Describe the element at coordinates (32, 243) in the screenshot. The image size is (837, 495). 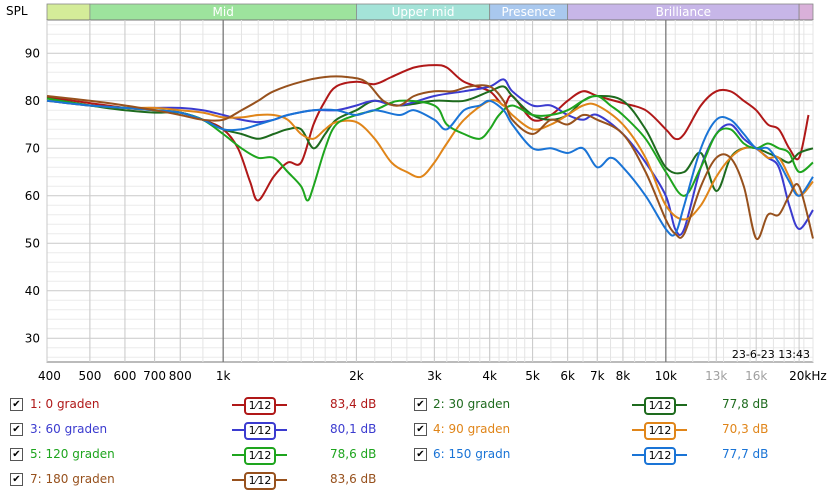
I see `y-tick-label: 50` at that location.